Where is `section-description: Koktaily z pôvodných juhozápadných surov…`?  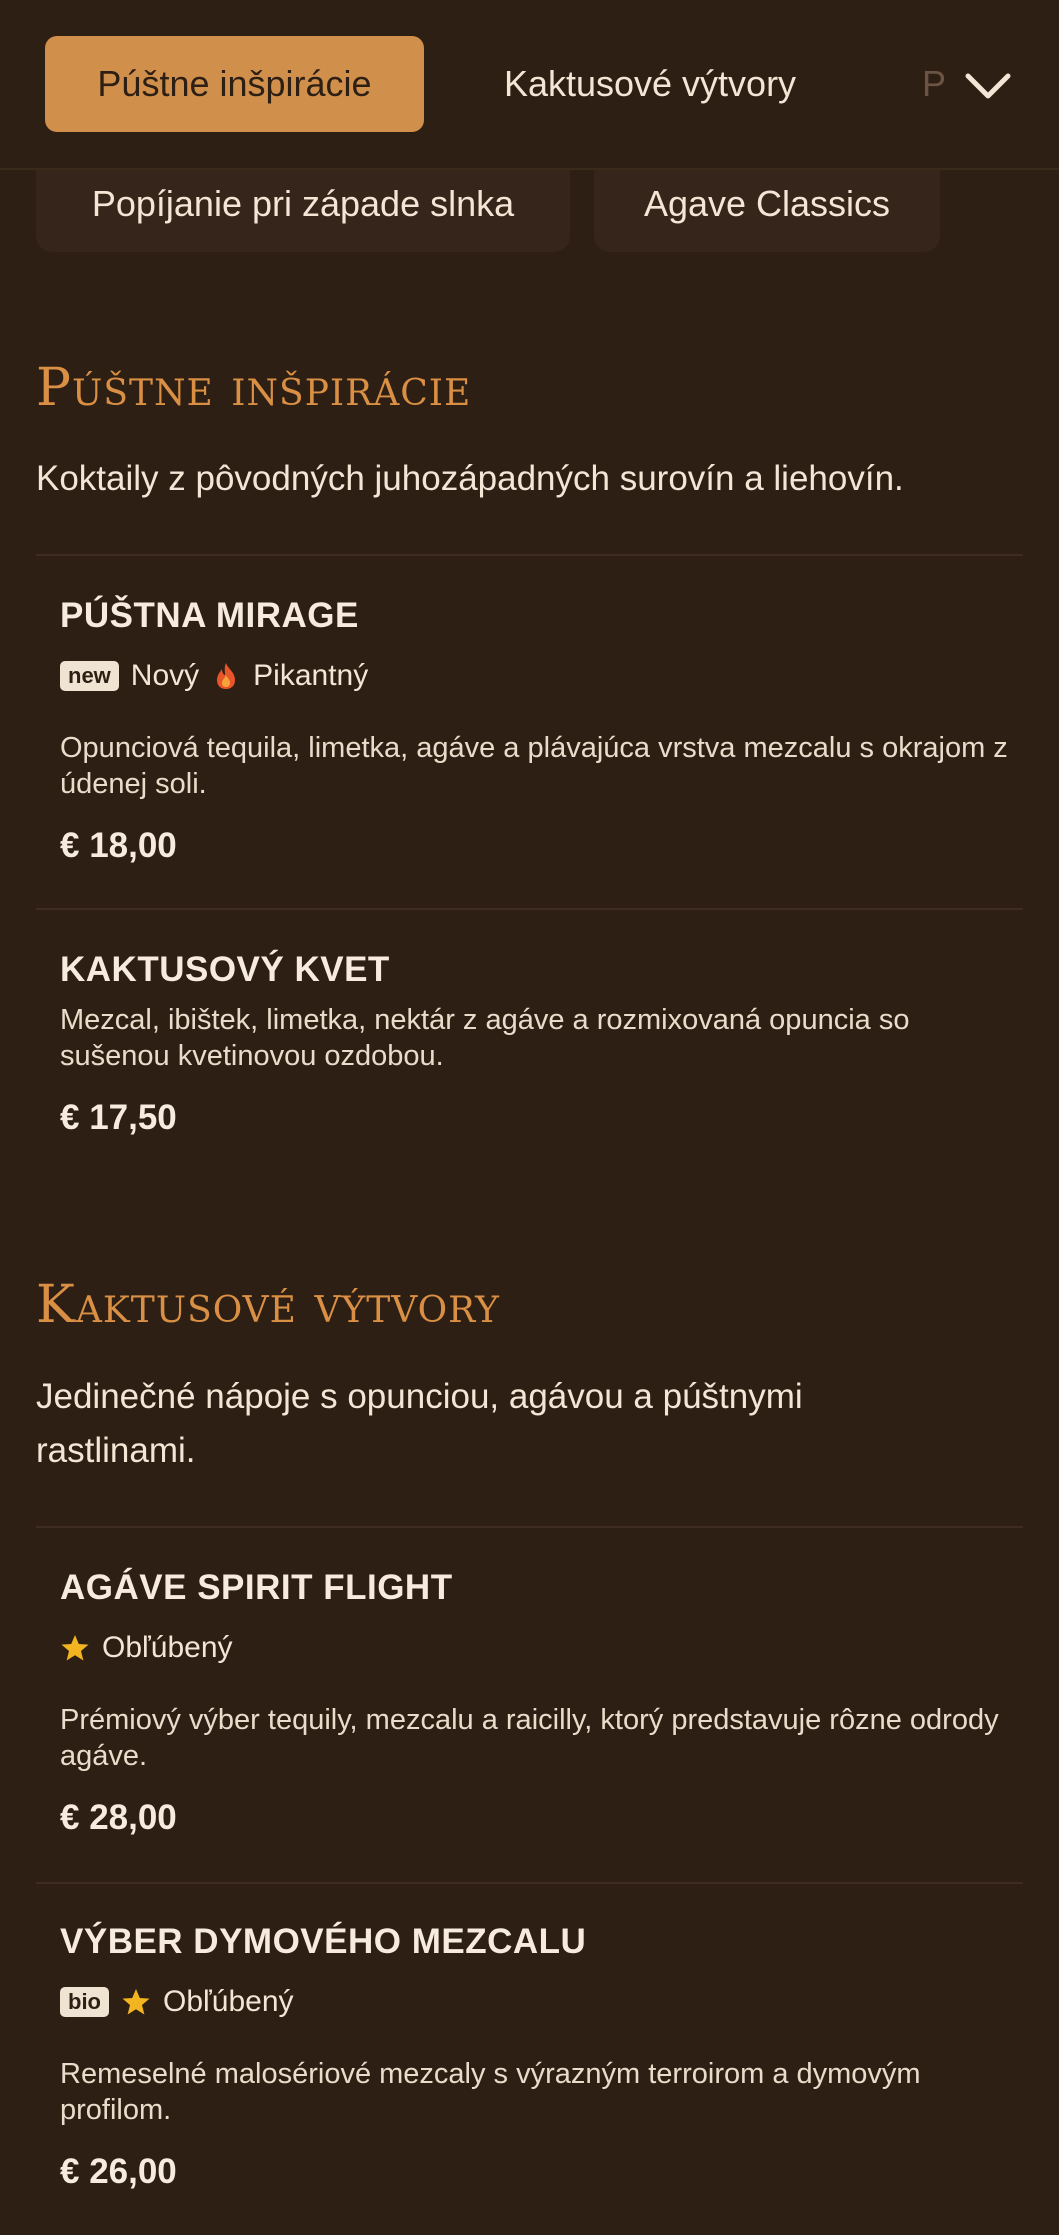
section-description: Koktaily z pôvodných juhozápadných surov… is located at coordinates (470, 478).